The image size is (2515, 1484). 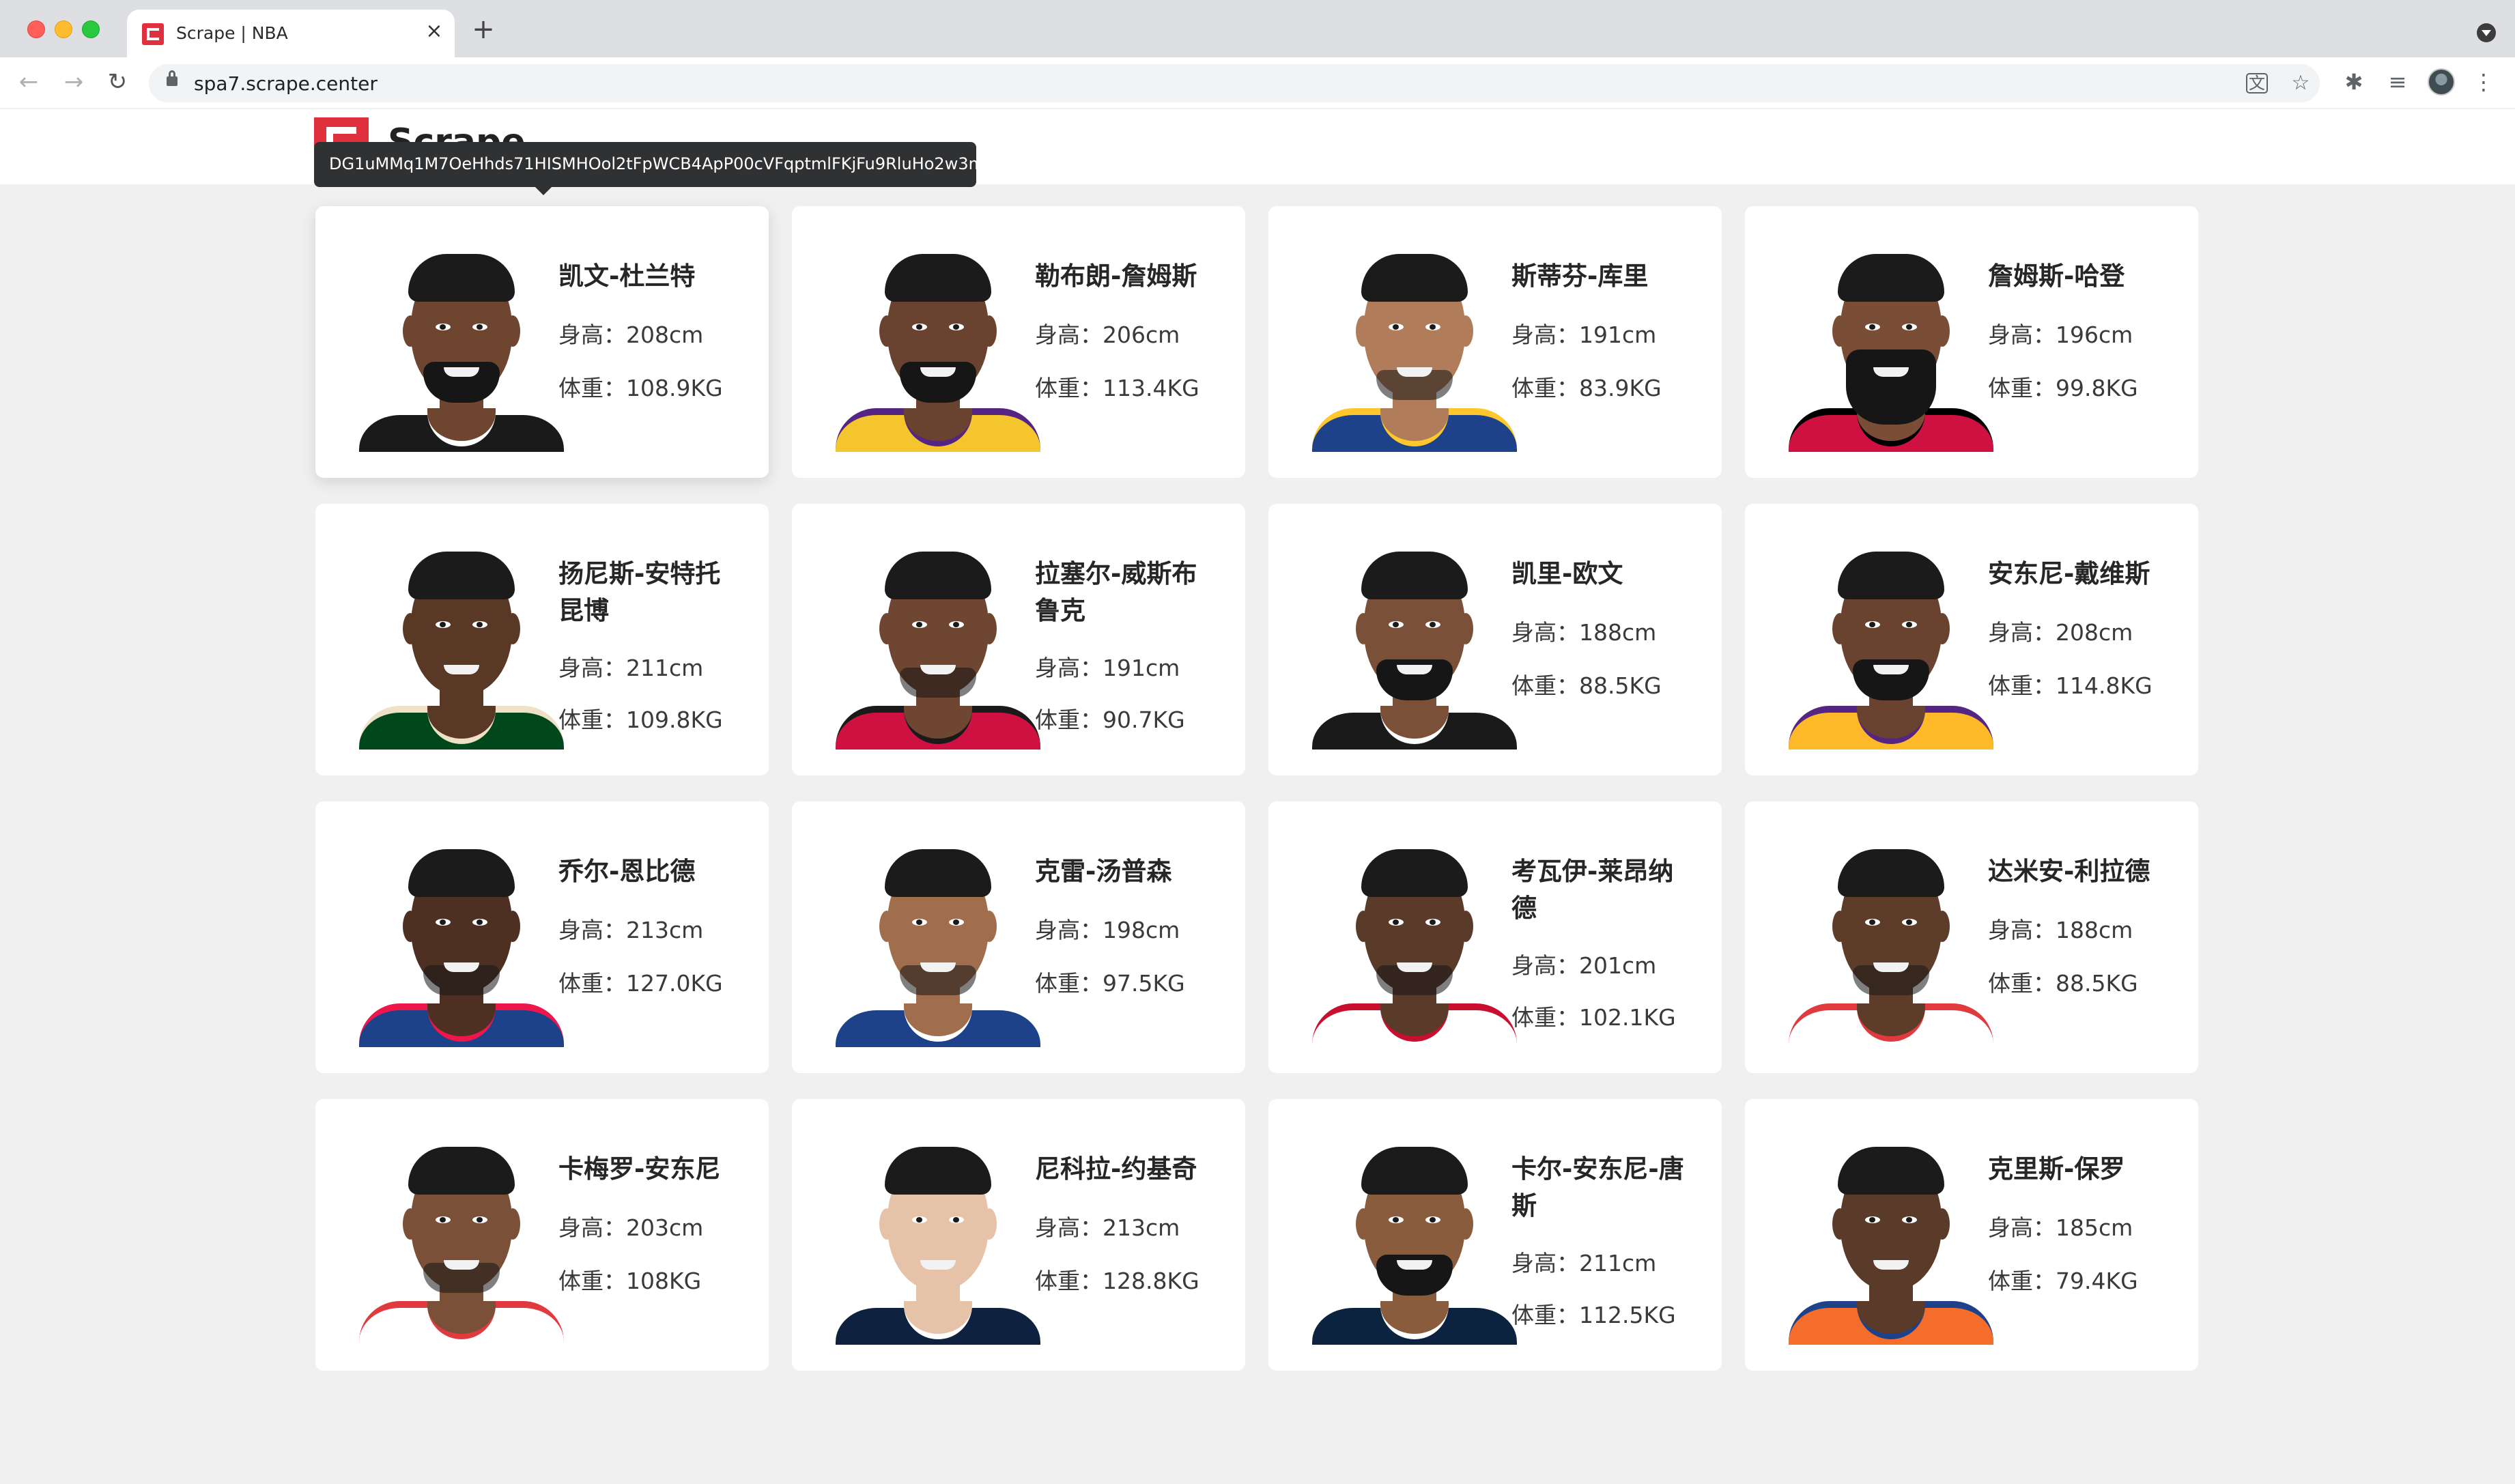 What do you see at coordinates (640, 388) in the screenshot?
I see `player-weight: 体重：108.9KG` at bounding box center [640, 388].